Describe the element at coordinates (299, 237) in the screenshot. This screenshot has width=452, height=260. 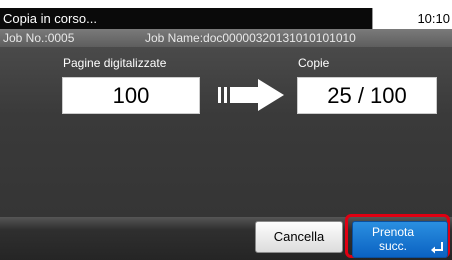
I see `cancel-button: Cancella` at that location.